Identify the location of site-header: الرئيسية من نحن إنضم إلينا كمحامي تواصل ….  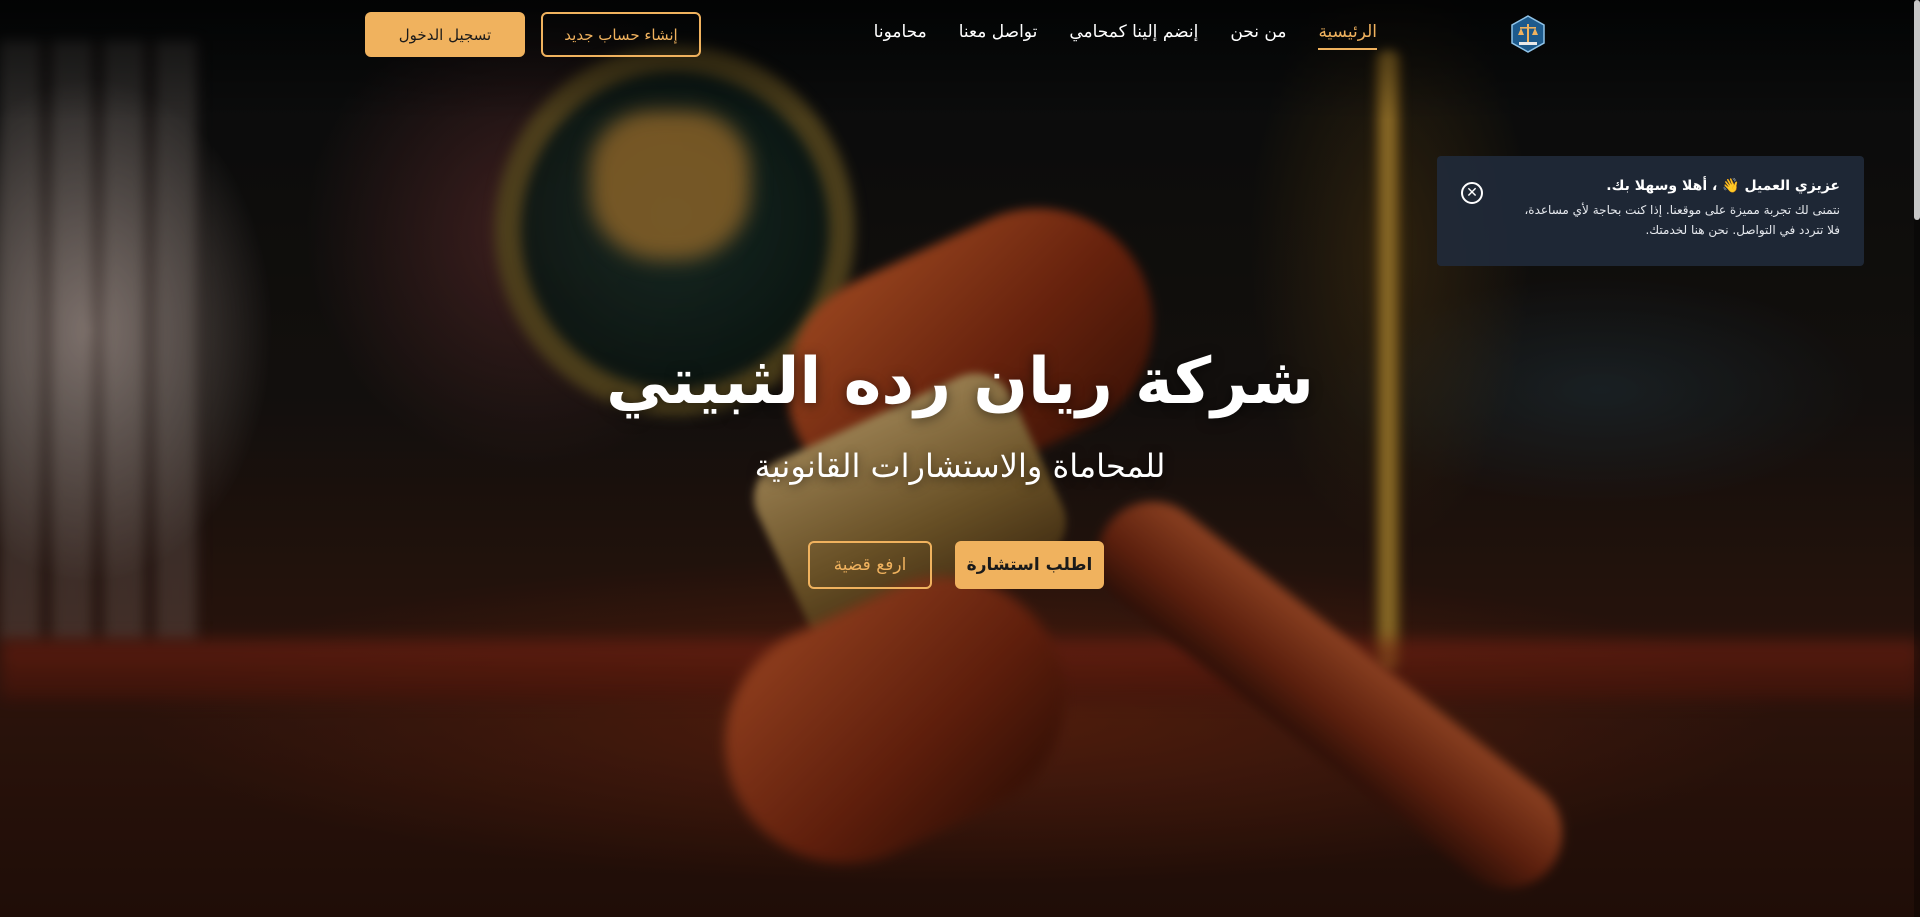
(960, 35).